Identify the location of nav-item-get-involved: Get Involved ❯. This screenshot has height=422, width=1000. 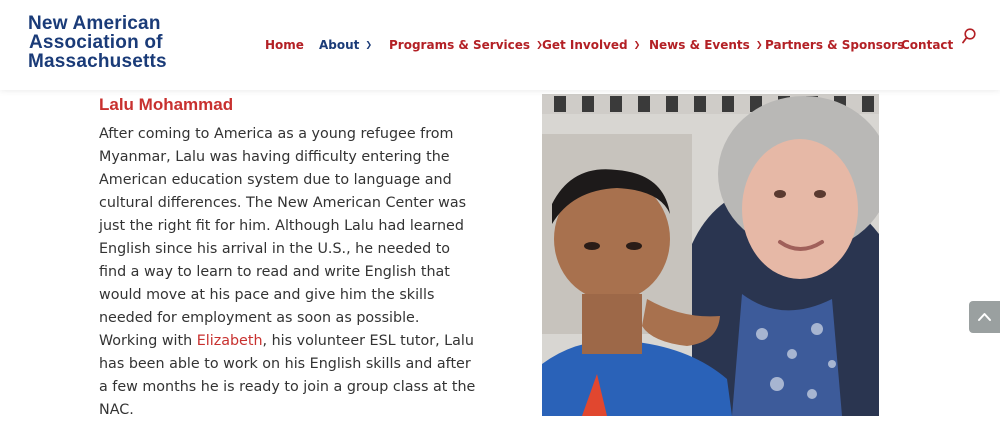
(591, 45).